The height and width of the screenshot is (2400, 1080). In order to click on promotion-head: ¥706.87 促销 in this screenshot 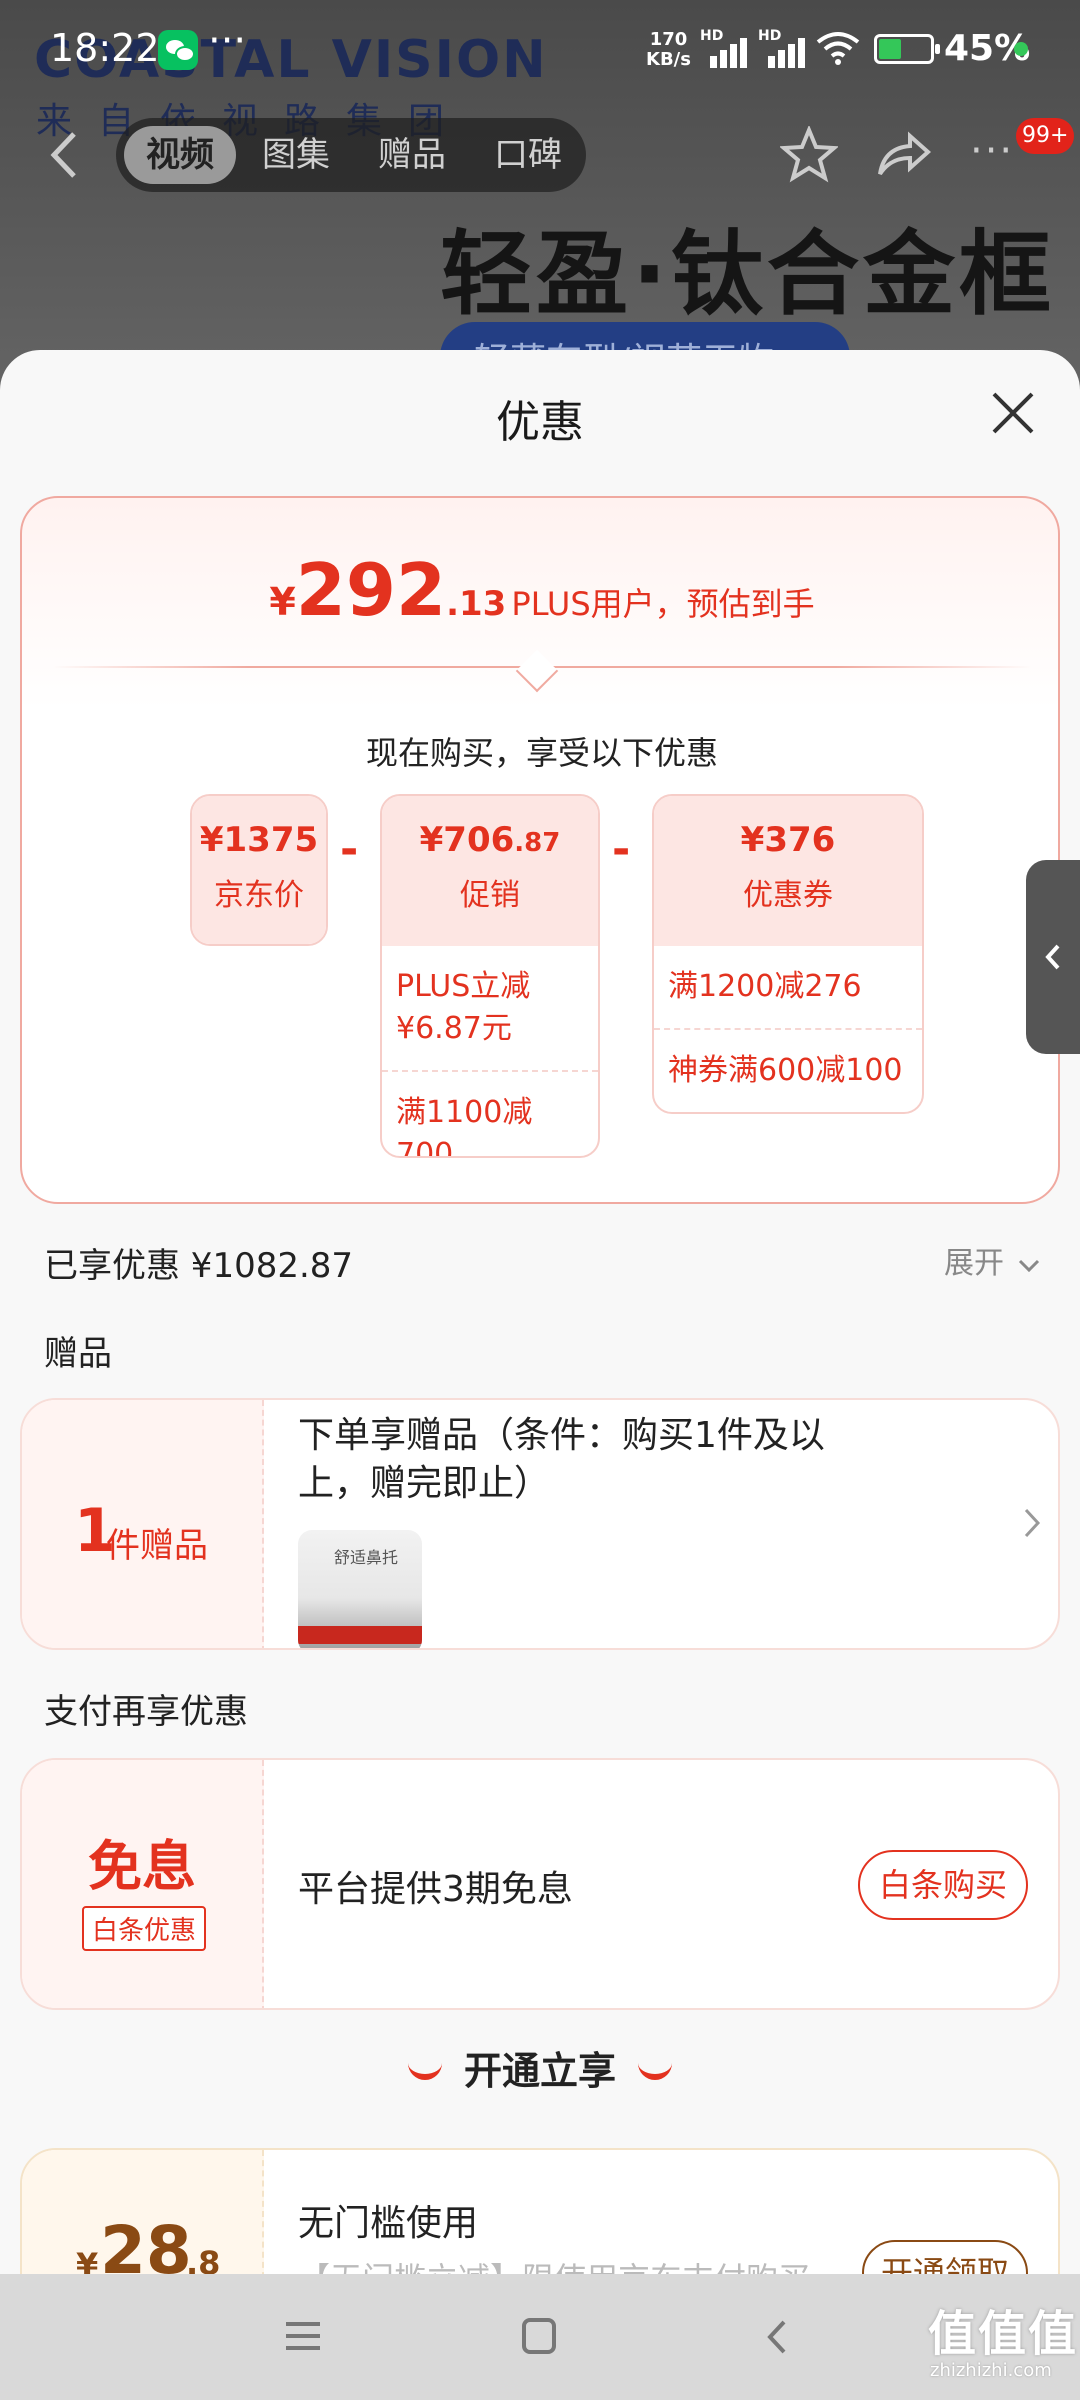, I will do `click(490, 871)`.